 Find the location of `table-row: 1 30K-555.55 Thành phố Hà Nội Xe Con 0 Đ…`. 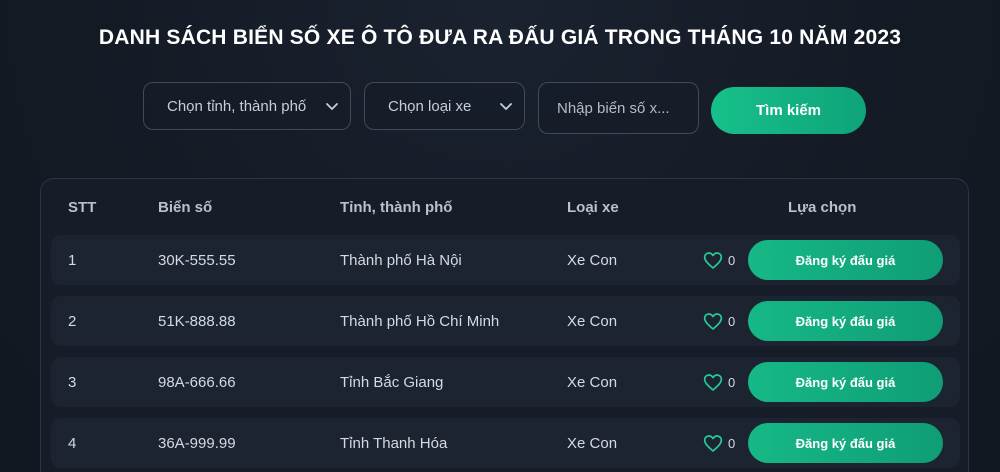

table-row: 1 30K-555.55 Thành phố Hà Nội Xe Con 0 Đ… is located at coordinates (505, 260).